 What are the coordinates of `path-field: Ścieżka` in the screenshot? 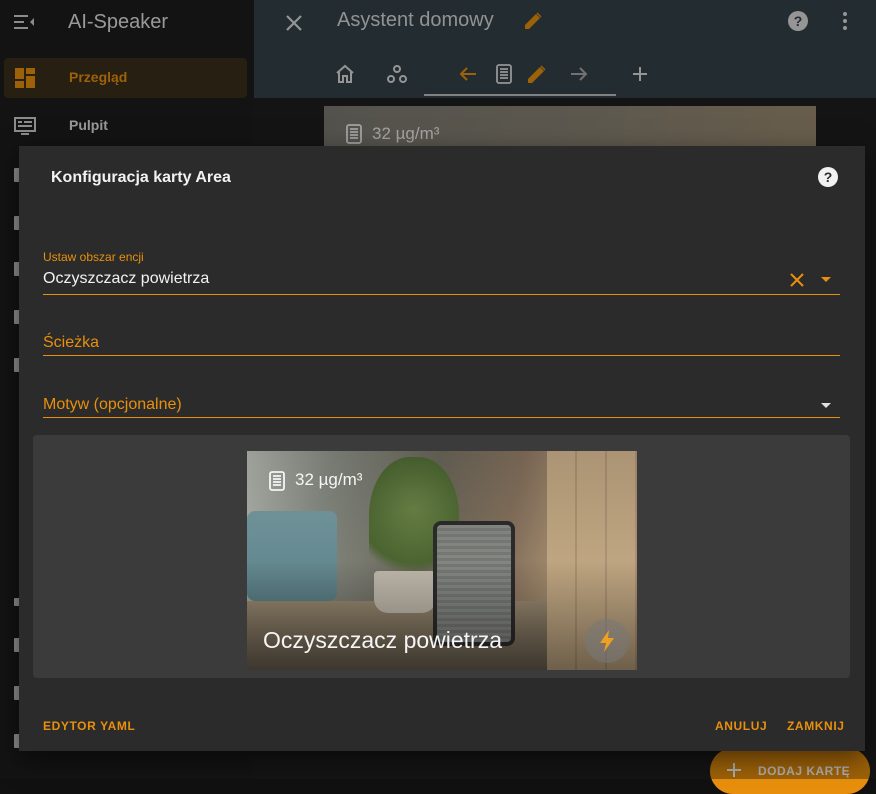 It's located at (441, 341).